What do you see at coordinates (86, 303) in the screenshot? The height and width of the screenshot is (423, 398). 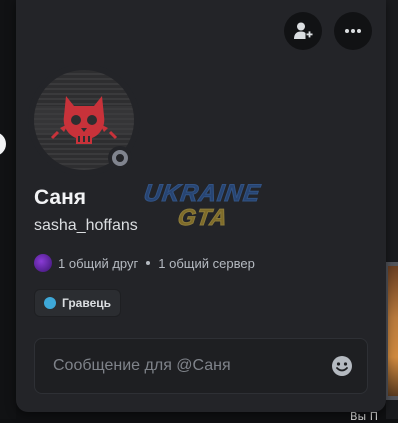 I see `role-label: Гравець` at bounding box center [86, 303].